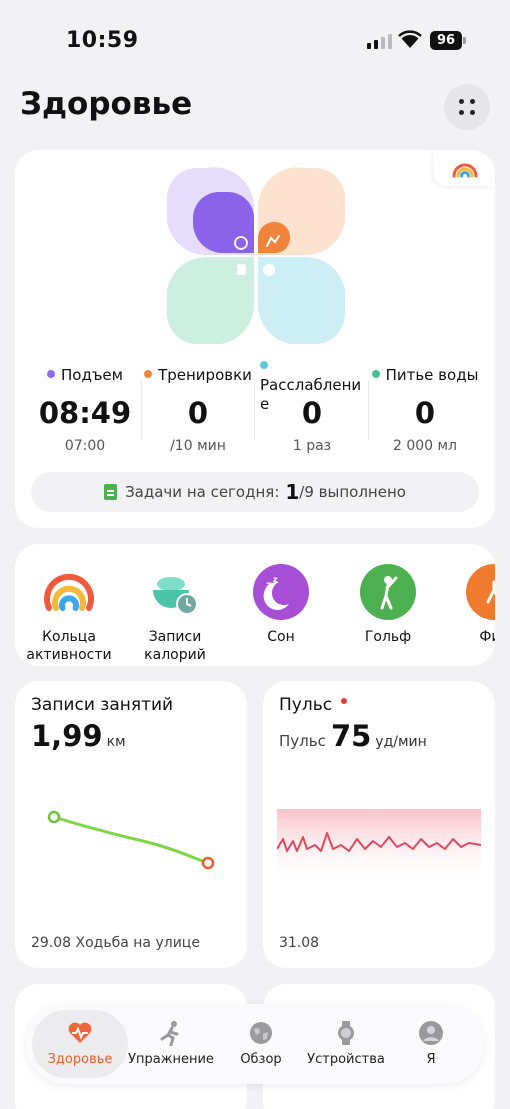 This screenshot has width=510, height=1109. I want to click on tab-exercise: Упражнение, so click(171, 1044).